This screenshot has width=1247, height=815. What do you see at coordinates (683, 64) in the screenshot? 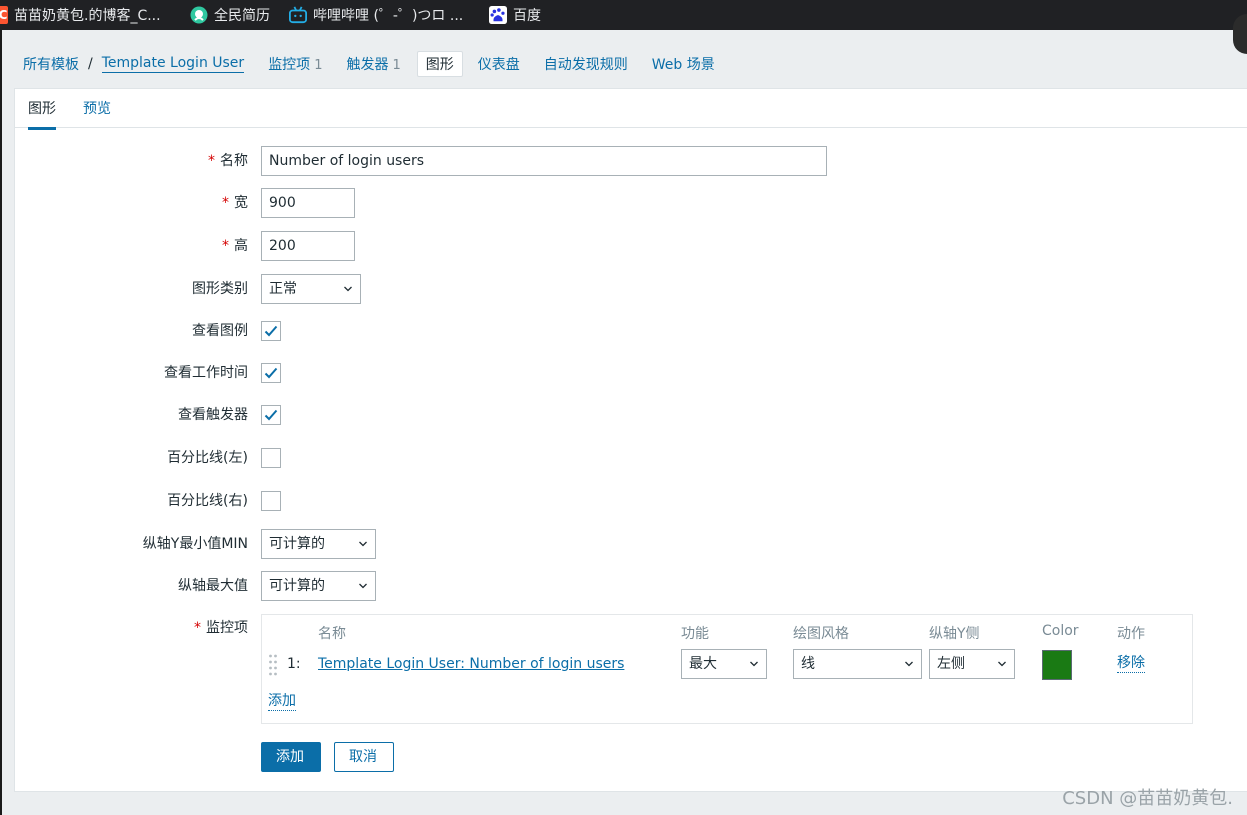
I see `nav-web-scenarios: Web 场景` at bounding box center [683, 64].